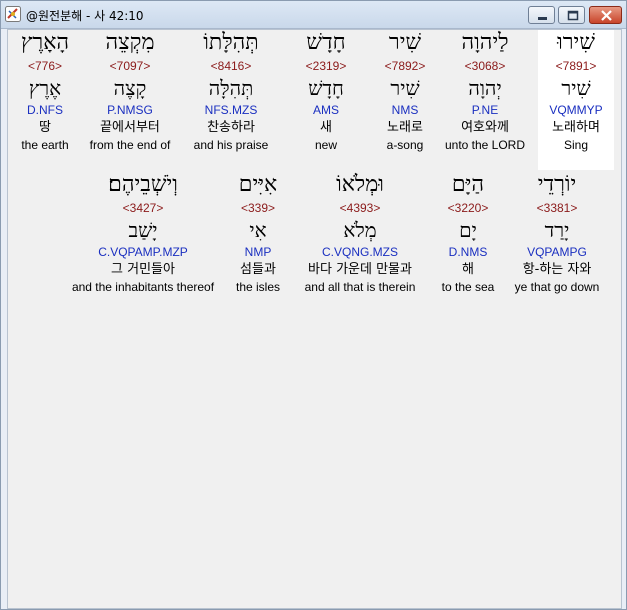 This screenshot has width=627, height=610. I want to click on hebrew-word: חָדָשׁ, so click(326, 42).